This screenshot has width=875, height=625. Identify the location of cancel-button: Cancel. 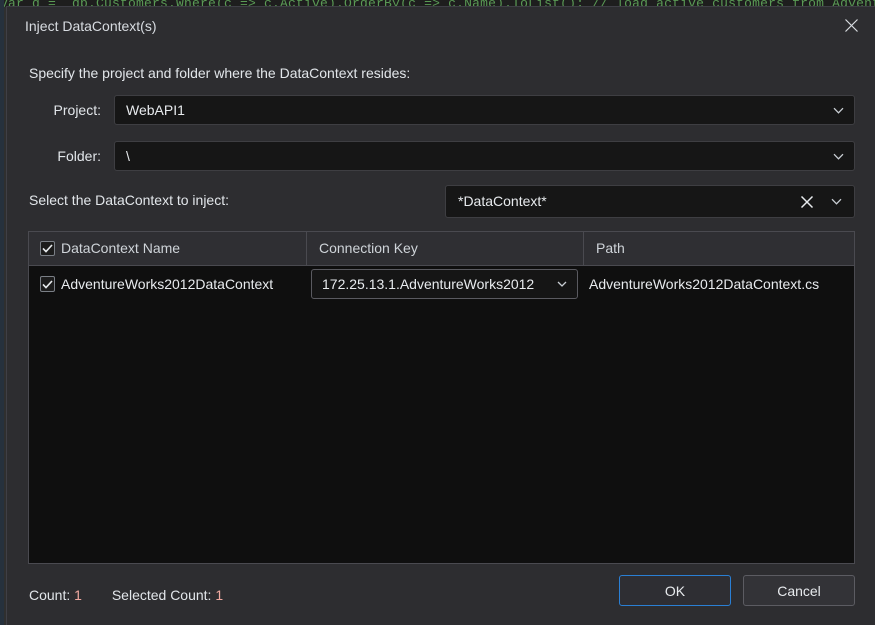
(799, 590).